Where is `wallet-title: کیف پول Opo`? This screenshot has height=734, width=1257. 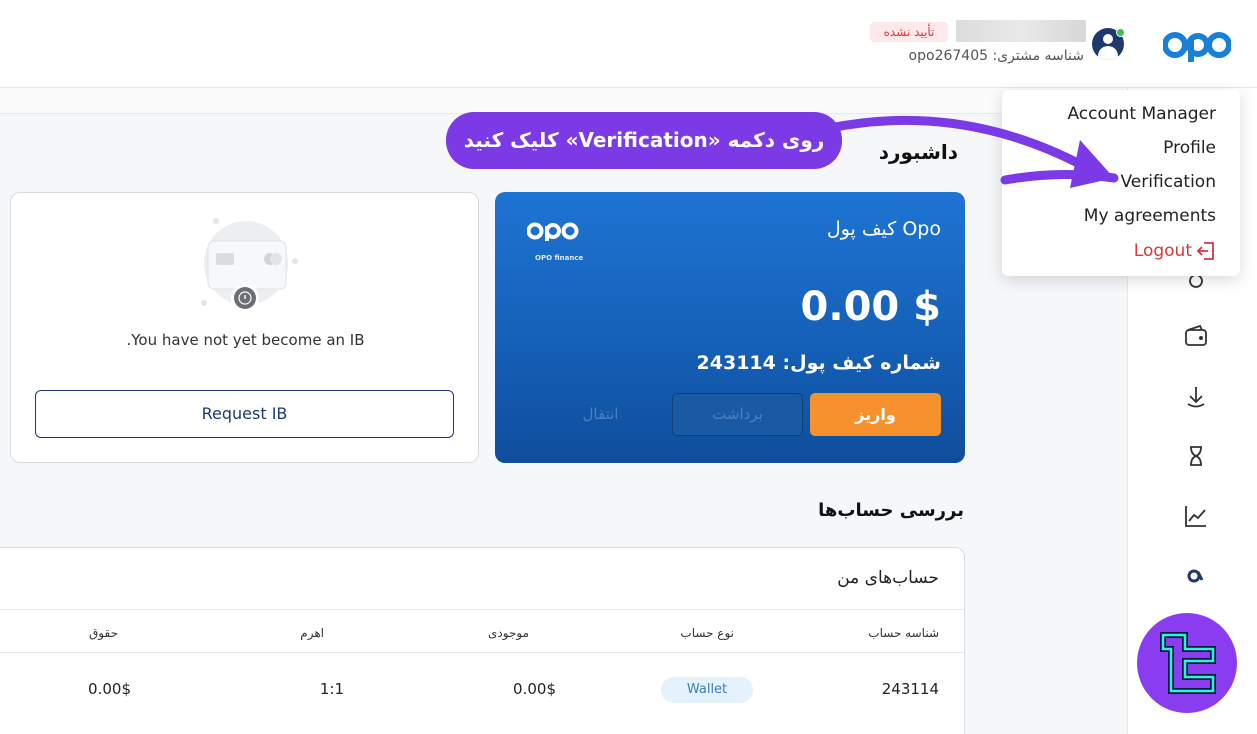
wallet-title: کیف پول Opo is located at coordinates (883, 229).